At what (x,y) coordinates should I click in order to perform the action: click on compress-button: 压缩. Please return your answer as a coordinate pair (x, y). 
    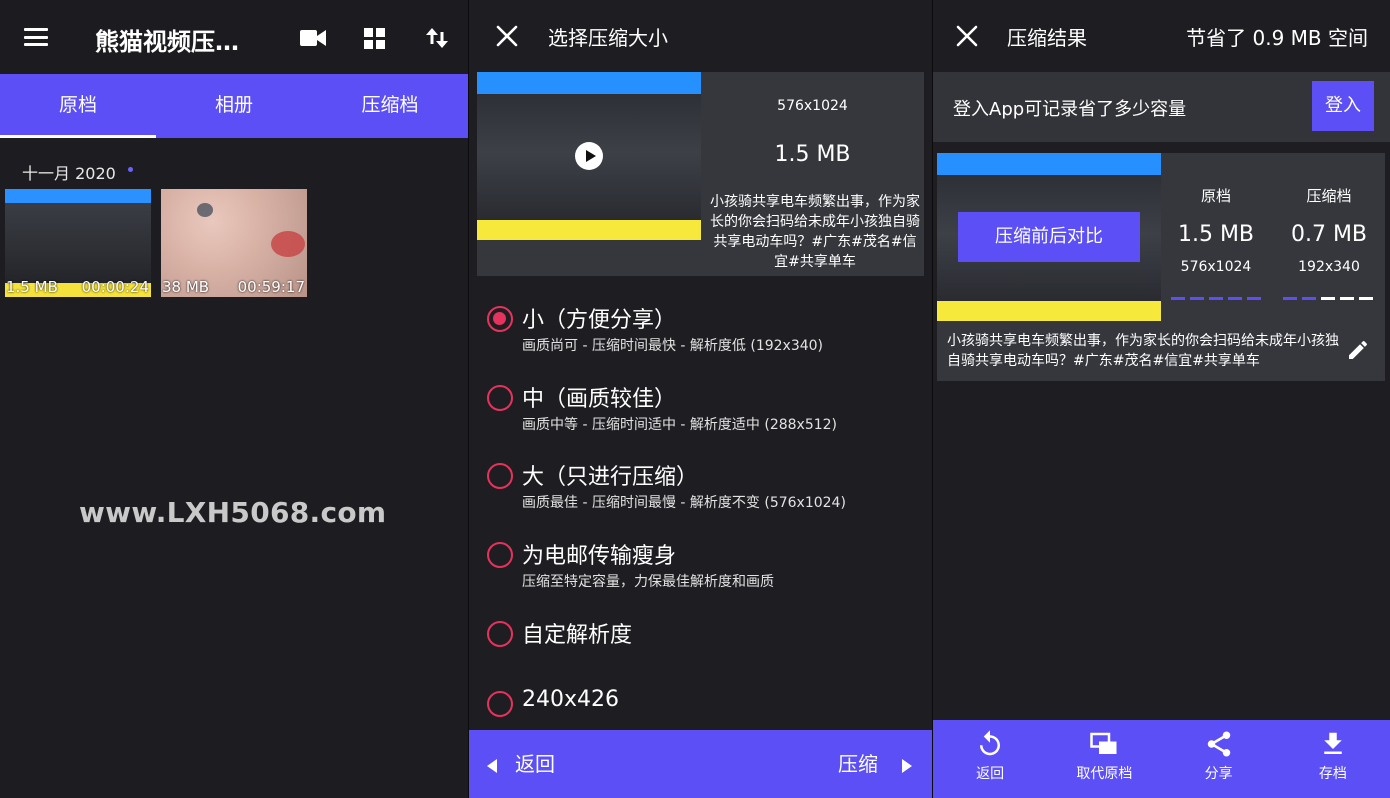
    Looking at the image, I should click on (875, 764).